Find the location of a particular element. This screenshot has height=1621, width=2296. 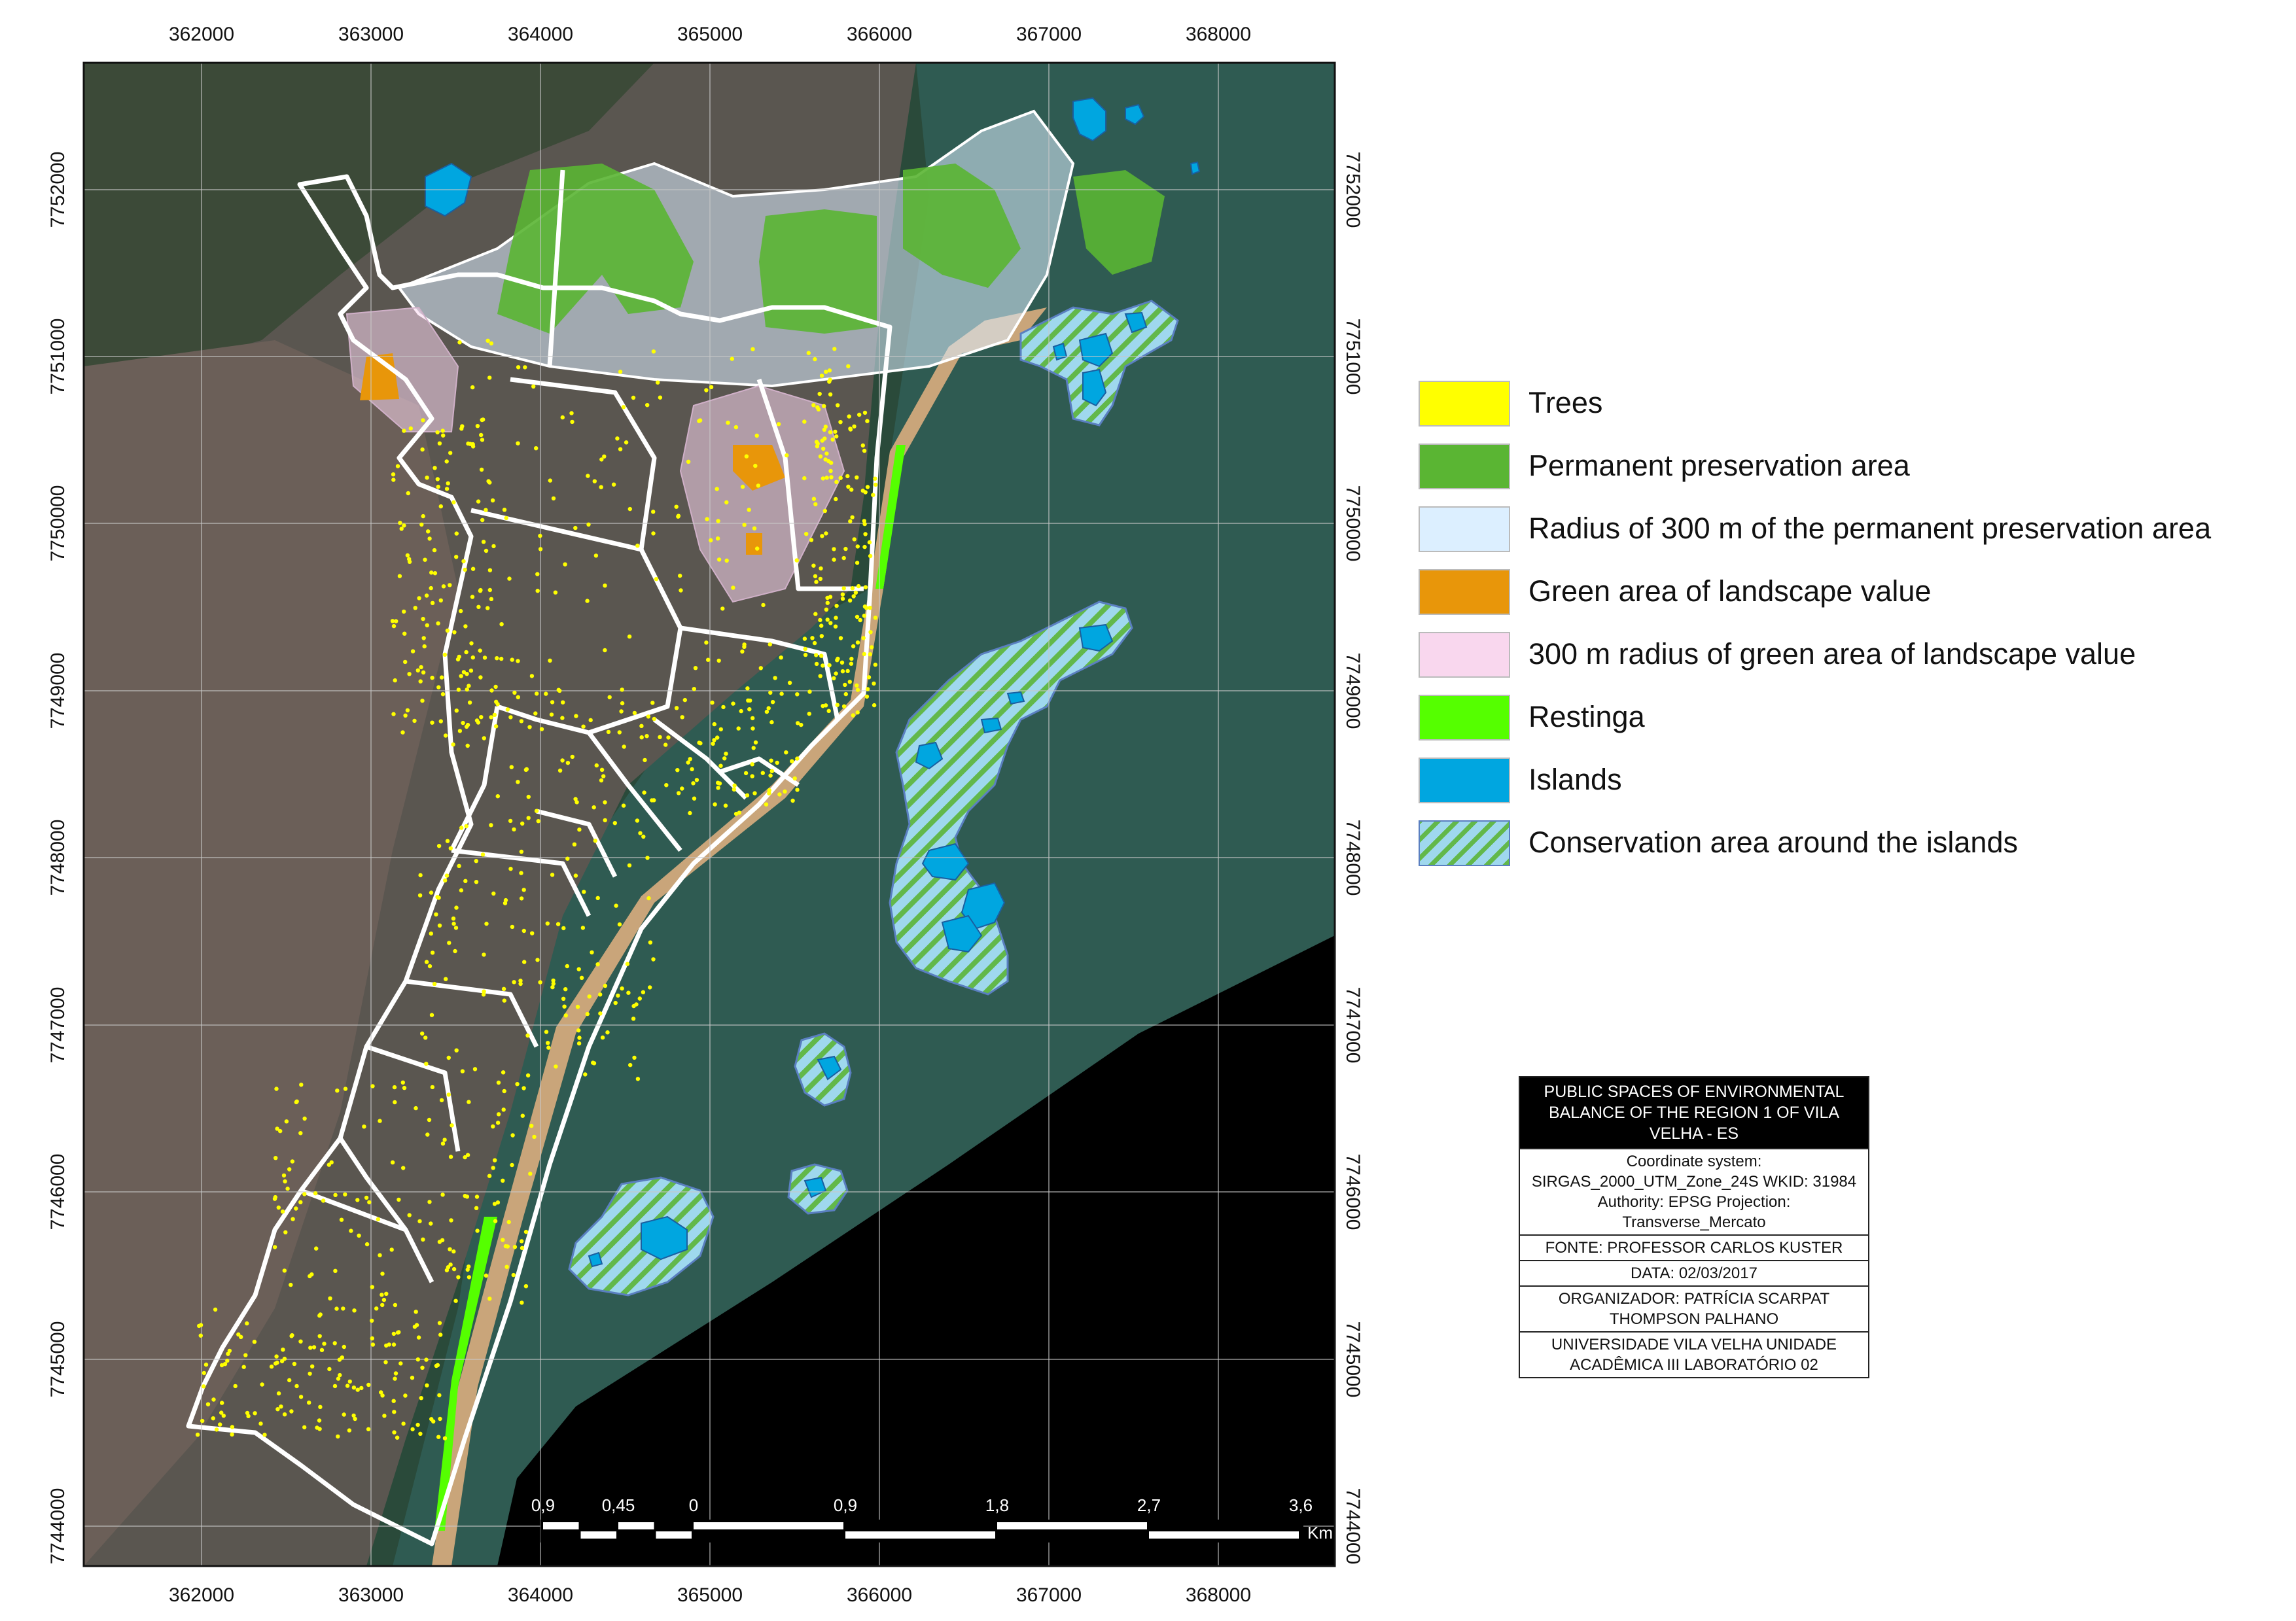

legend-label: Green area of landscape value is located at coordinates (1730, 591).